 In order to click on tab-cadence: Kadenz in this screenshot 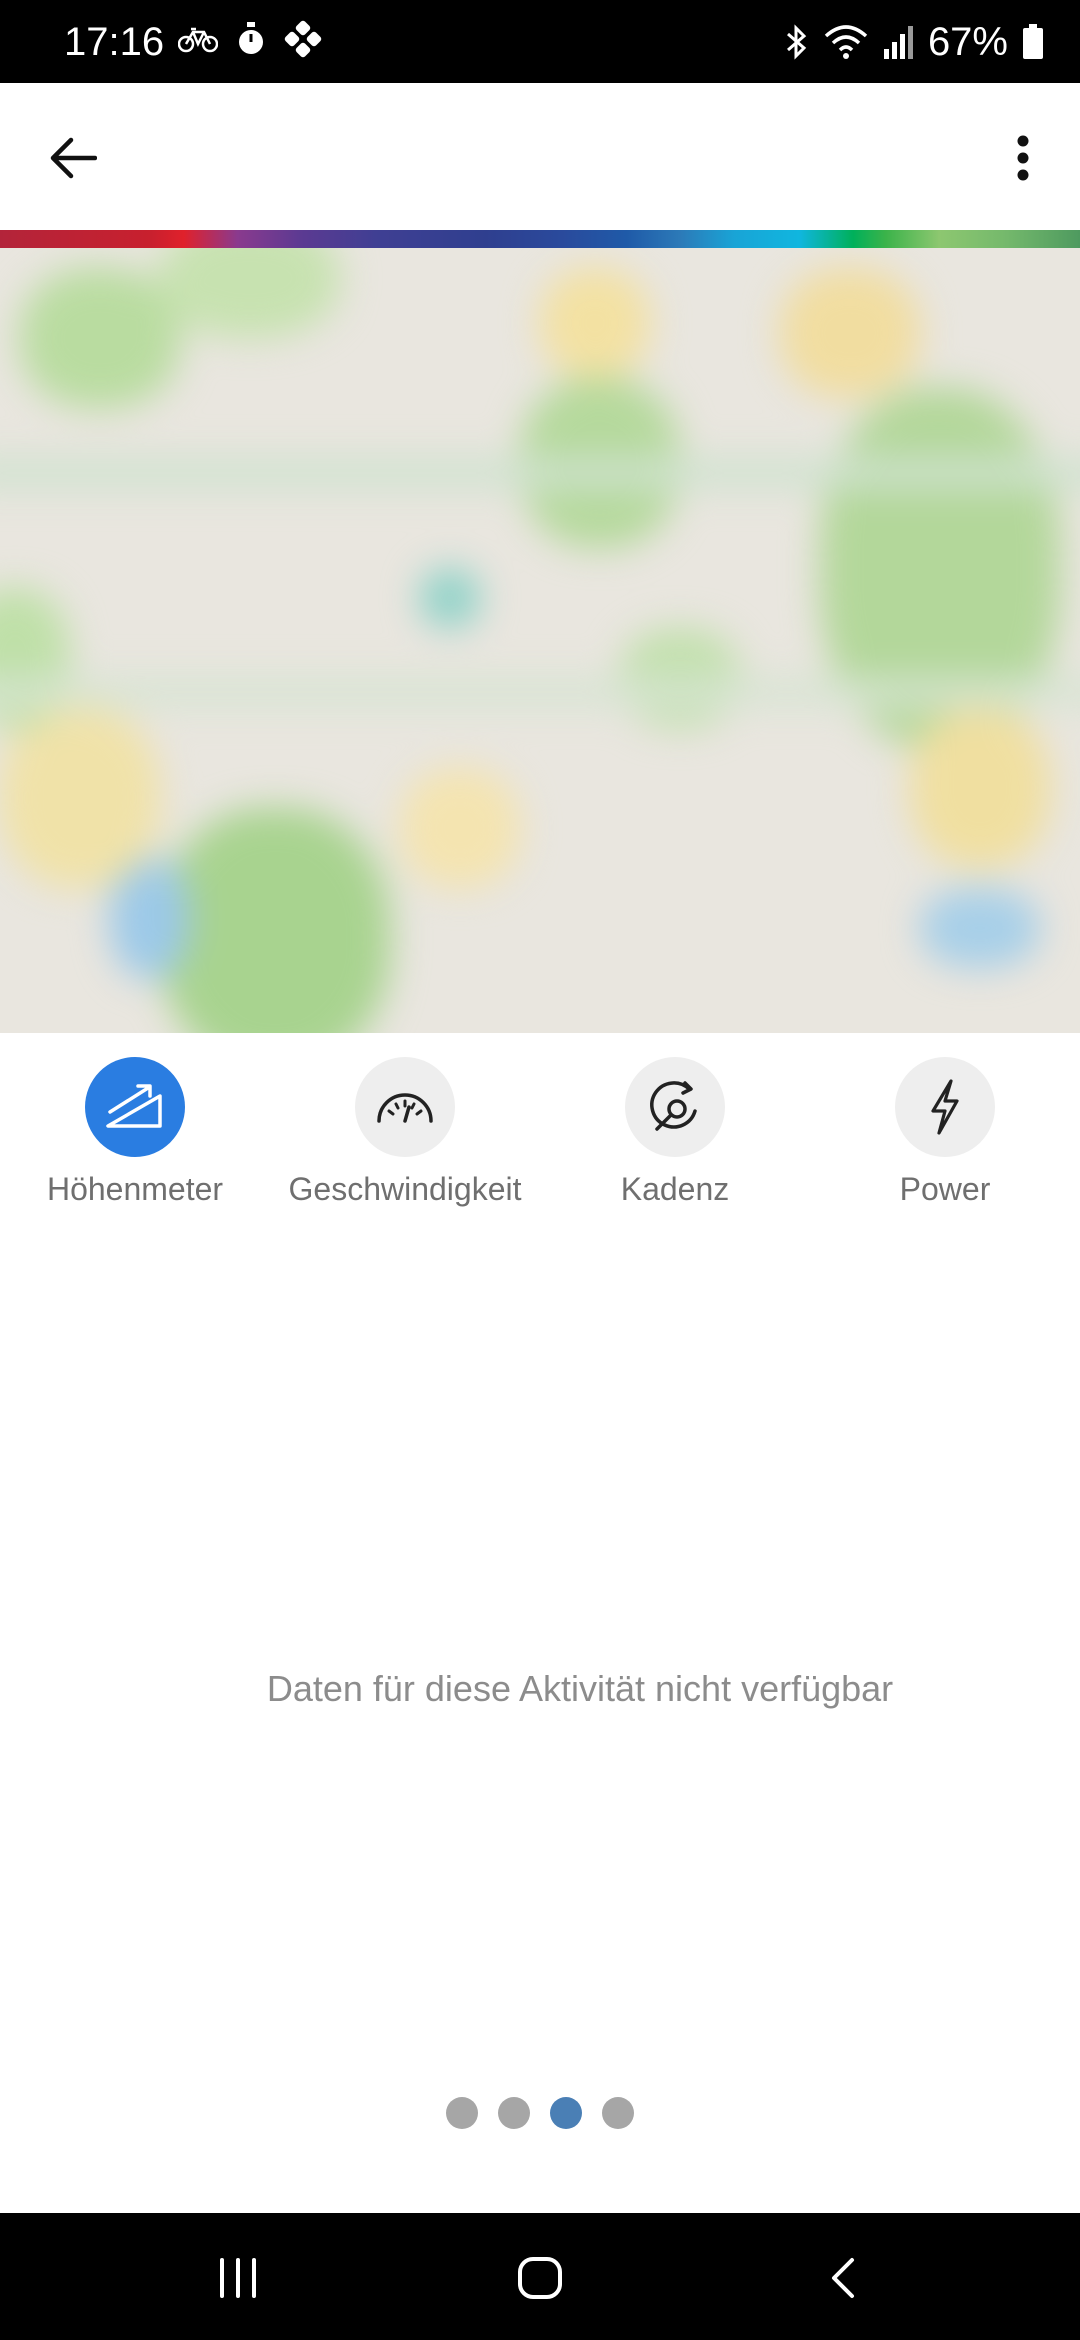, I will do `click(675, 1133)`.